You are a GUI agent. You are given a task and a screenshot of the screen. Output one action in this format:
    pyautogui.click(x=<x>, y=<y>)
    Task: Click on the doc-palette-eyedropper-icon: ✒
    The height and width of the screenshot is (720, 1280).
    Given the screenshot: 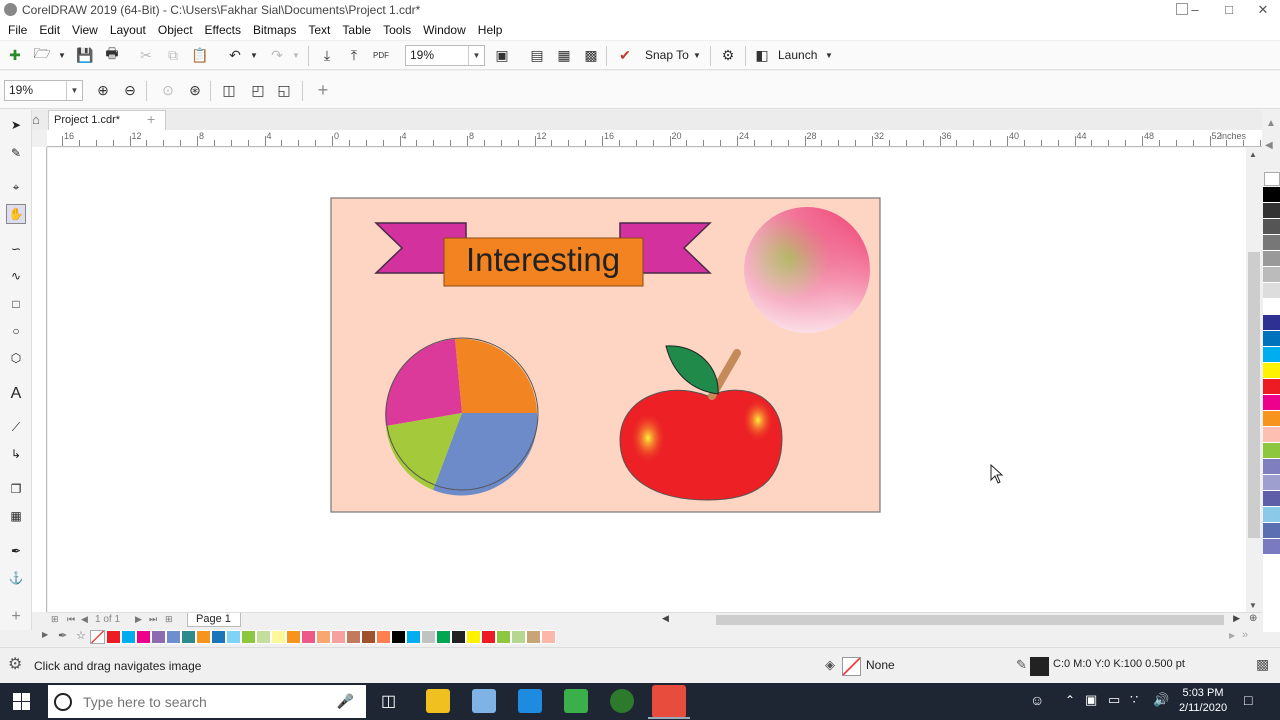 What is the action you would take?
    pyautogui.click(x=62, y=635)
    